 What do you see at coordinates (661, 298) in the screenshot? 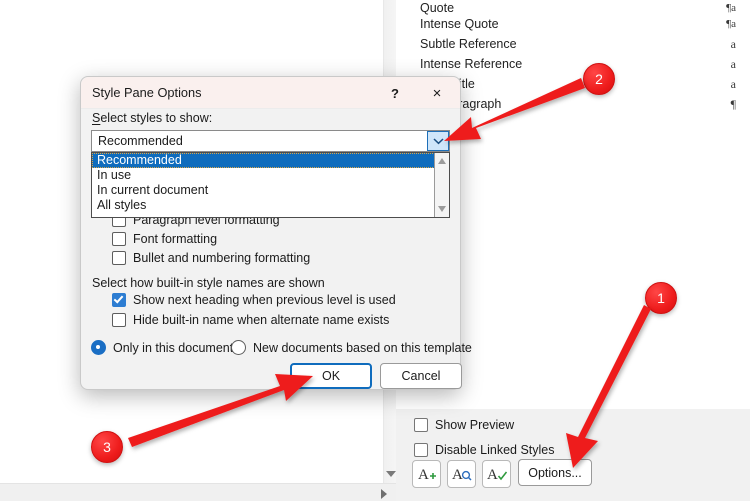
I see `annotation-badge-1: 1` at bounding box center [661, 298].